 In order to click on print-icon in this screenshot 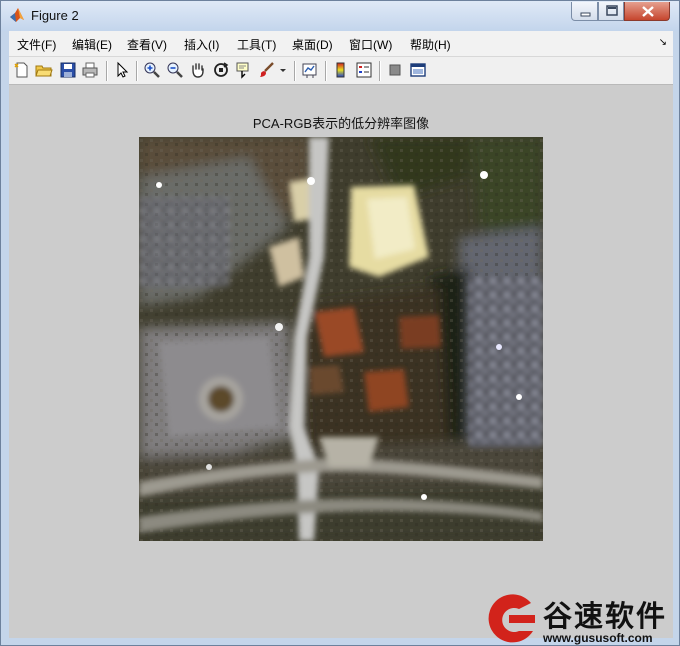, I will do `click(90, 70)`.